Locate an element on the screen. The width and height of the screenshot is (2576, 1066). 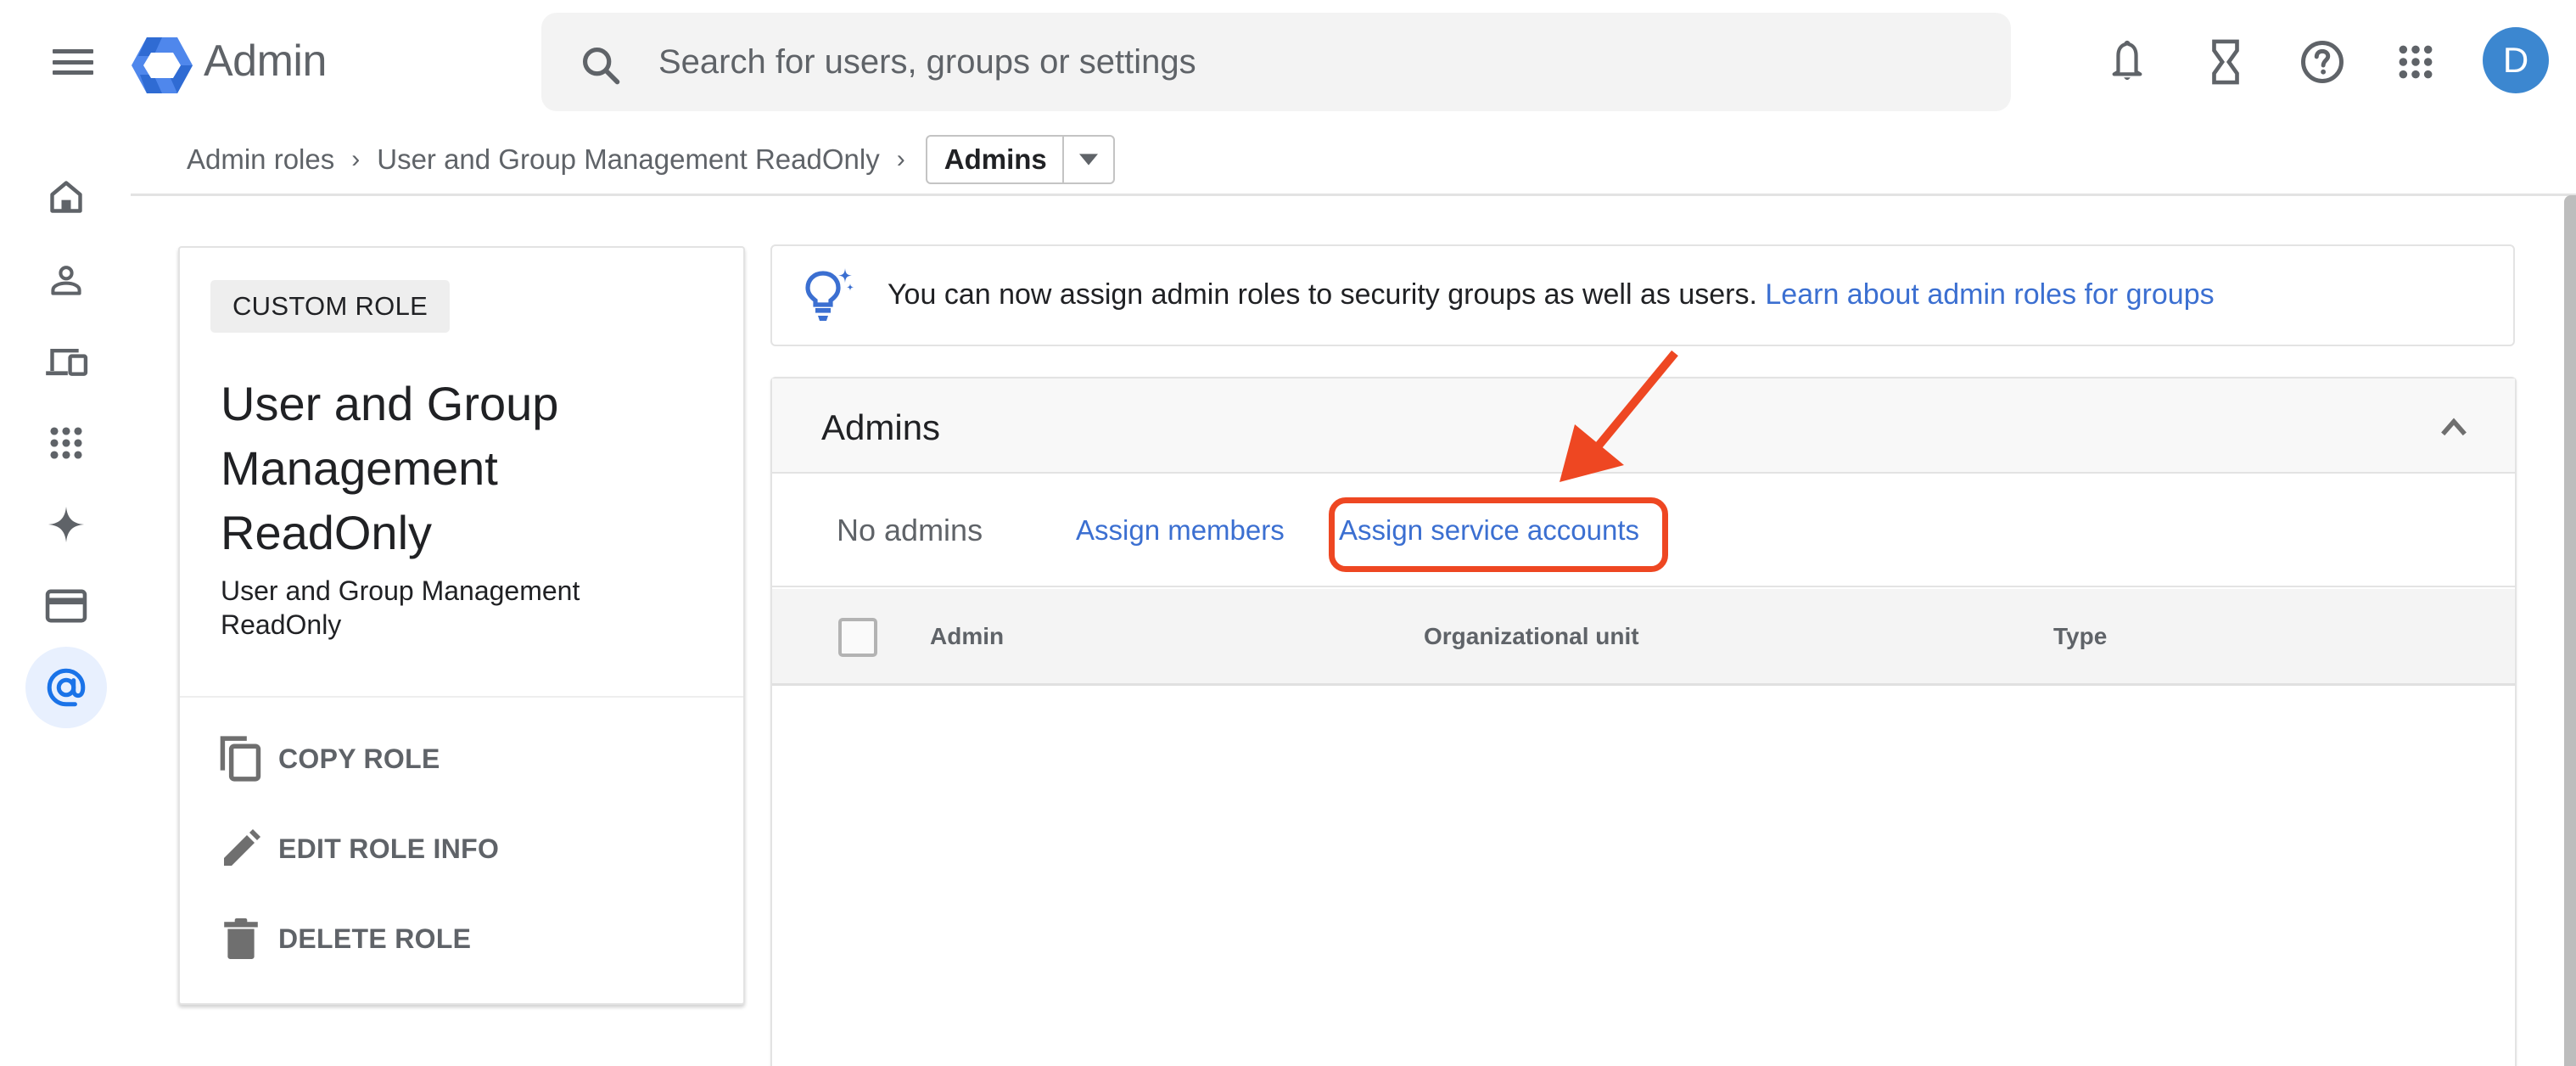
help-button is located at coordinates (2322, 62).